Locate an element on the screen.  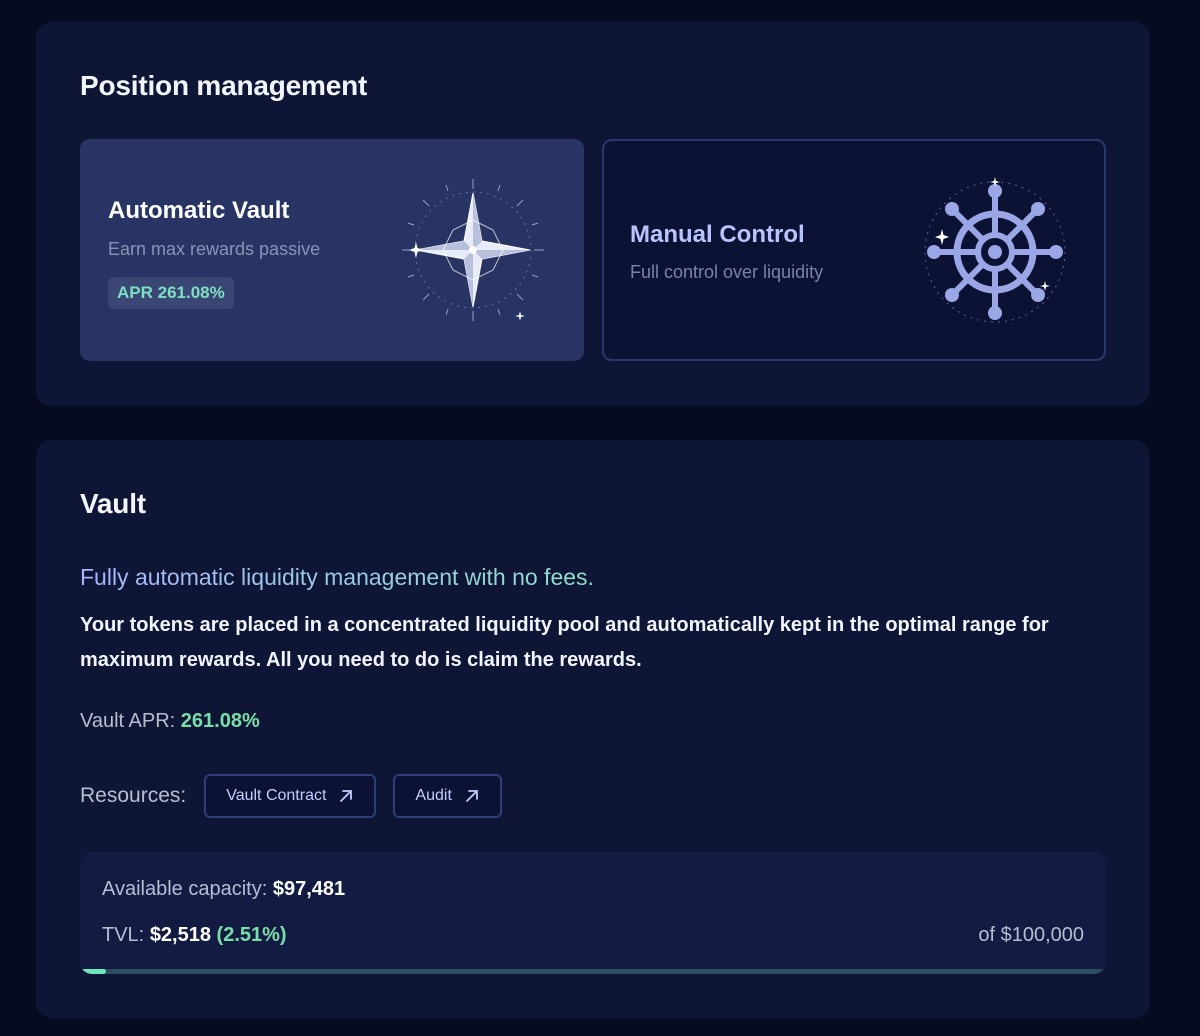
vault-contract-link: Vault Contract is located at coordinates (290, 796).